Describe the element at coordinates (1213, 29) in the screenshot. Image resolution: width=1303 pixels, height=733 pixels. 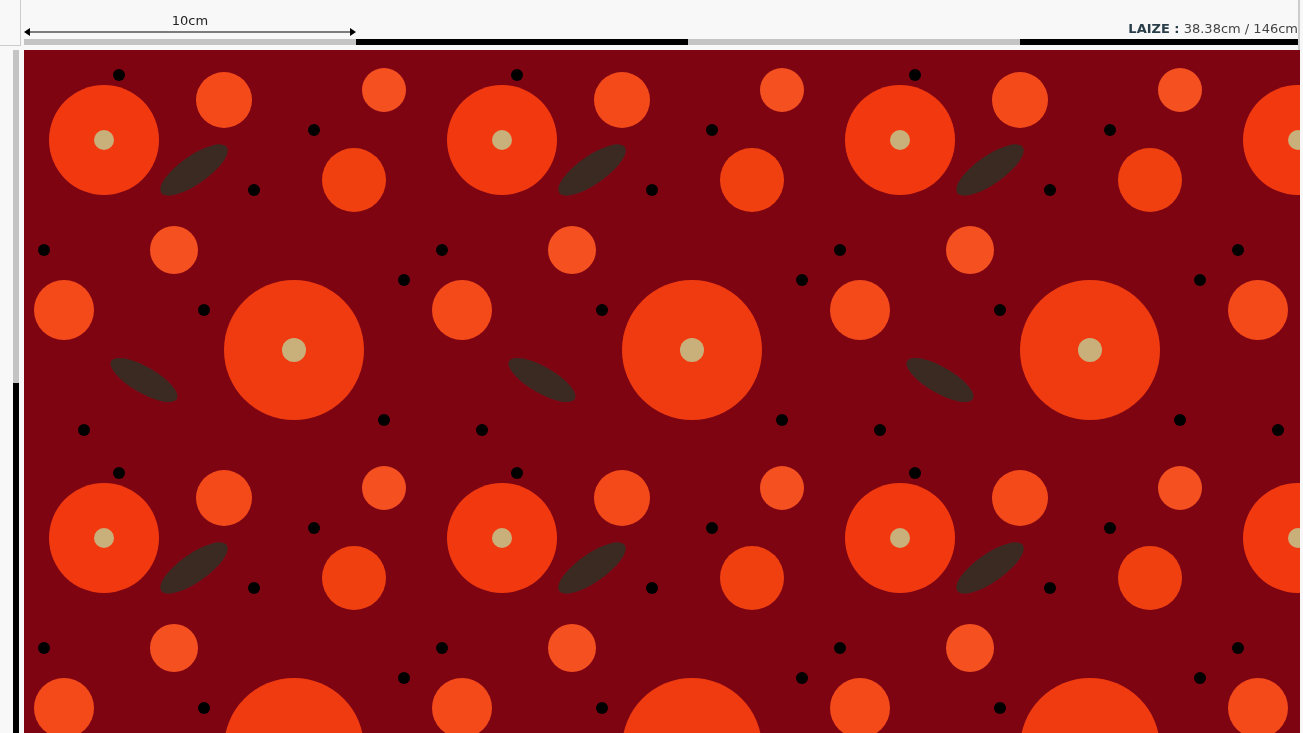
I see `fabric-width-text: LAIZE : 38.38cm / 146cm` at that location.